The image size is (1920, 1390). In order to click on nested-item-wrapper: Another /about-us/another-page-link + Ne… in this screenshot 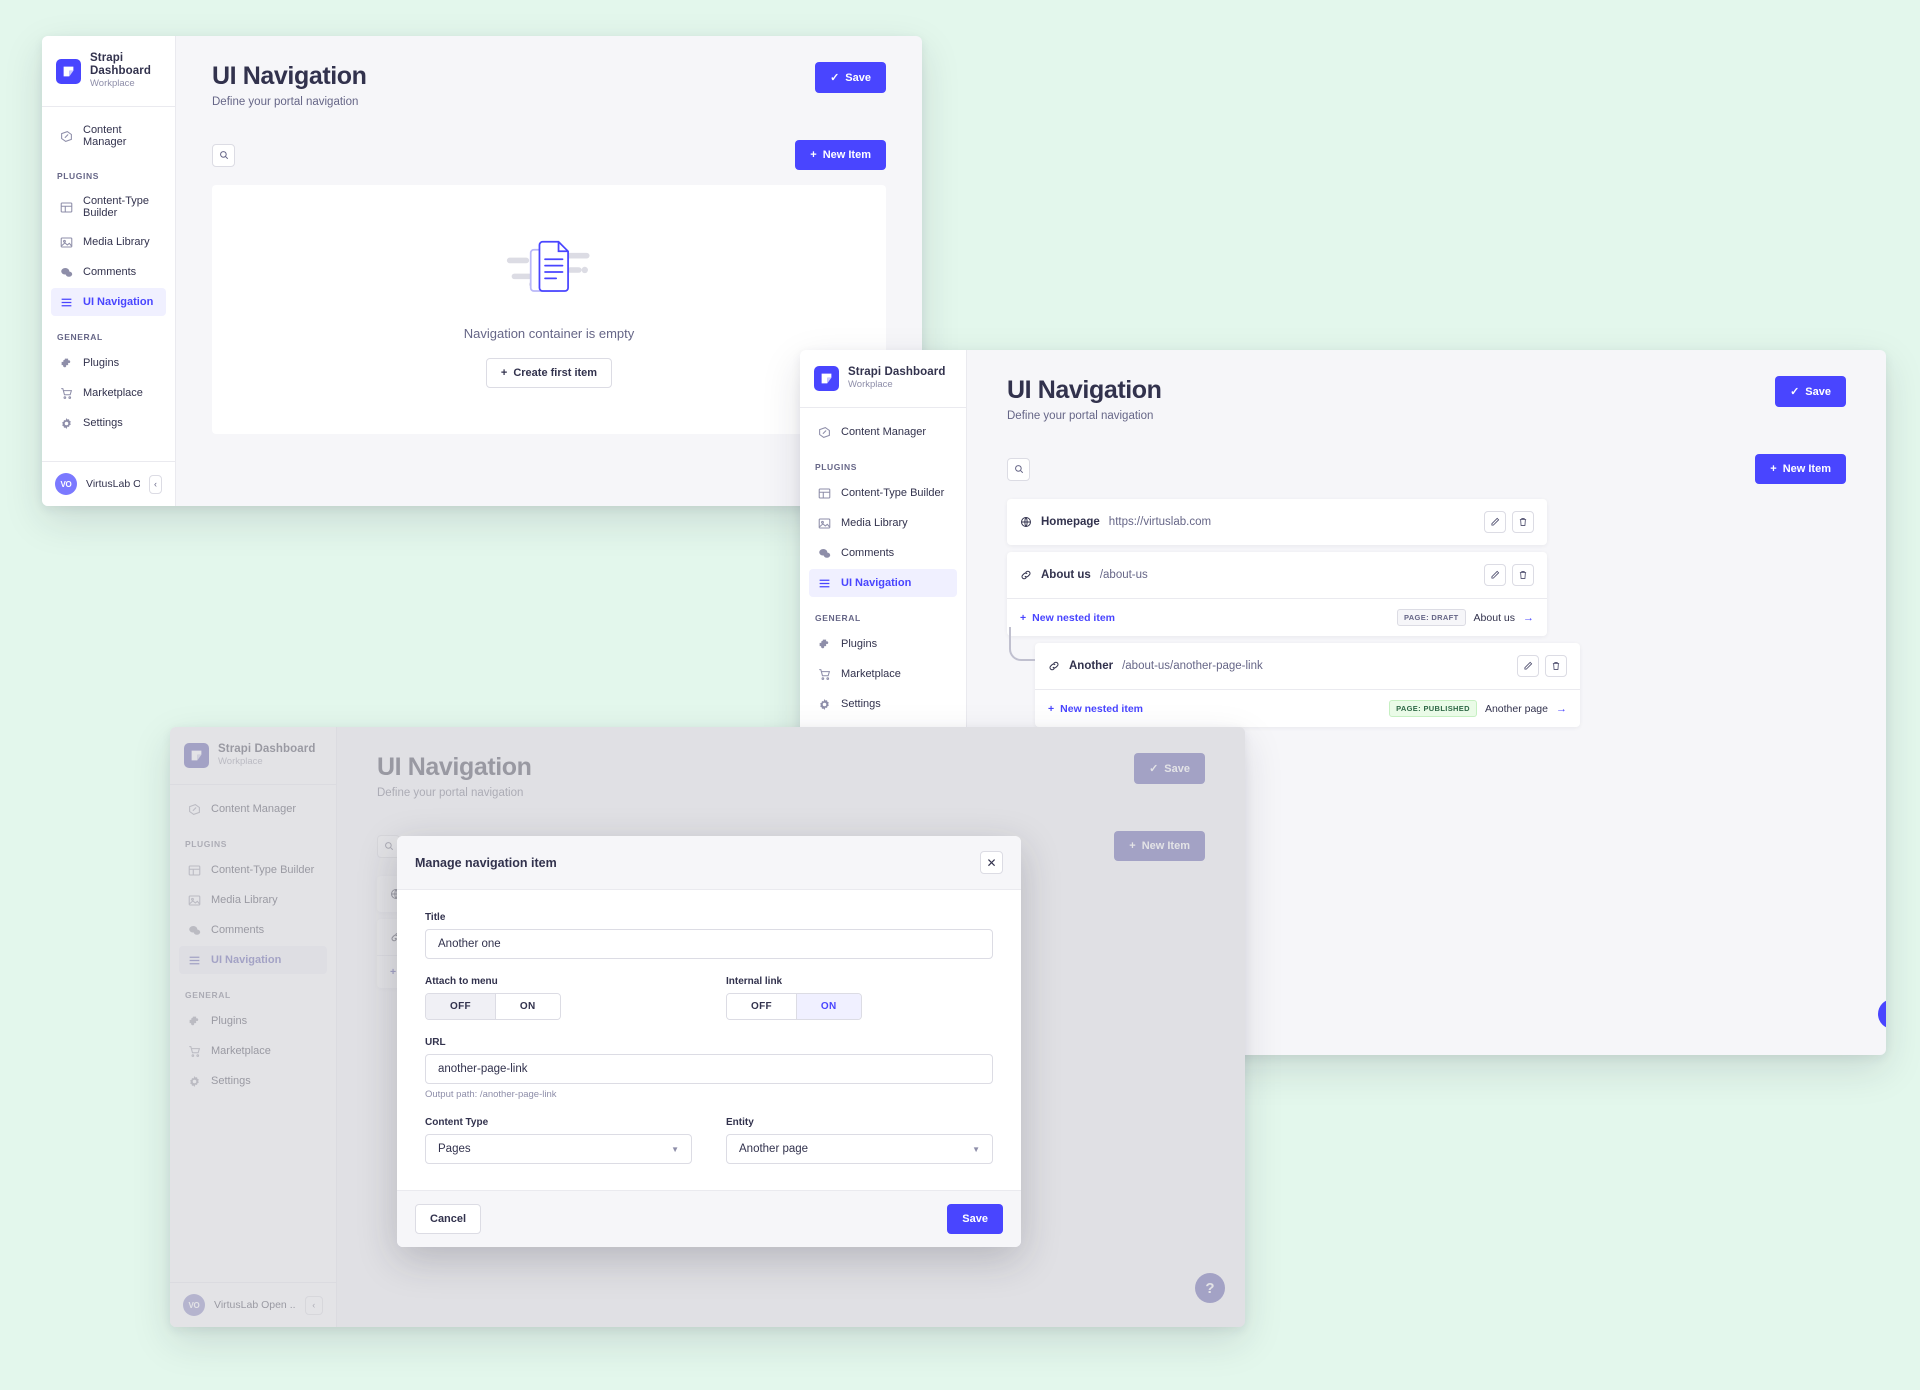, I will do `click(1293, 677)`.